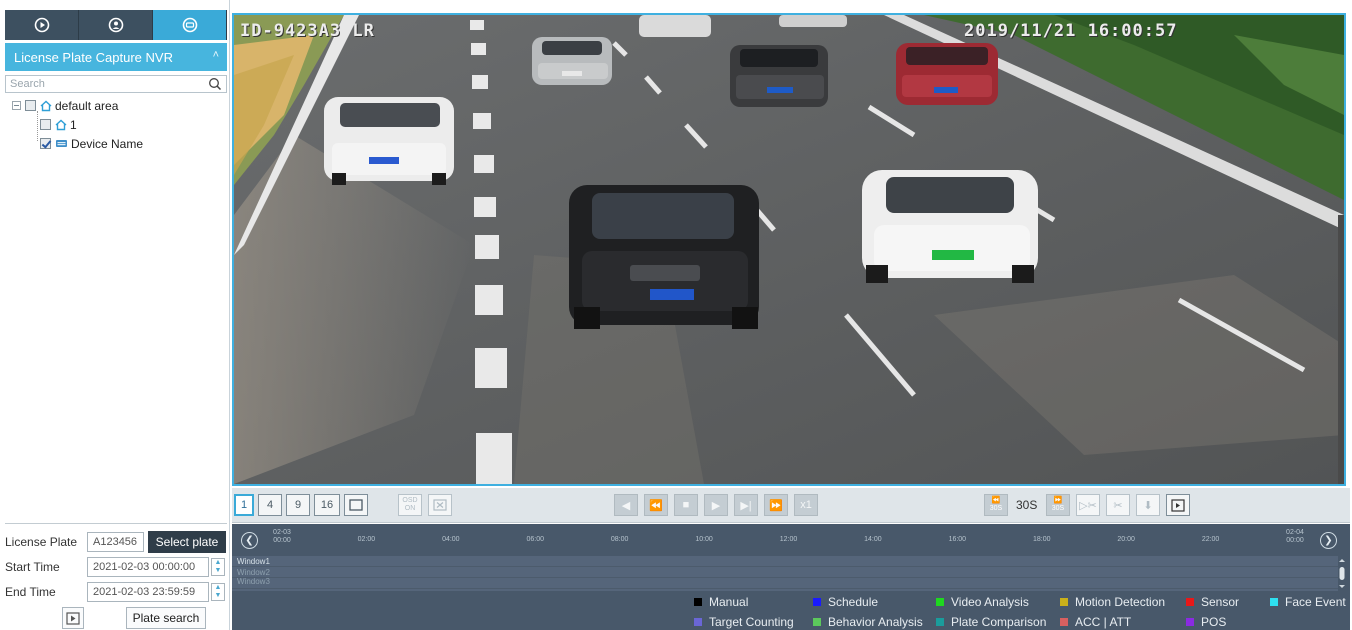 This screenshot has width=1352, height=630. I want to click on select-plate-button: Select plate, so click(187, 542).